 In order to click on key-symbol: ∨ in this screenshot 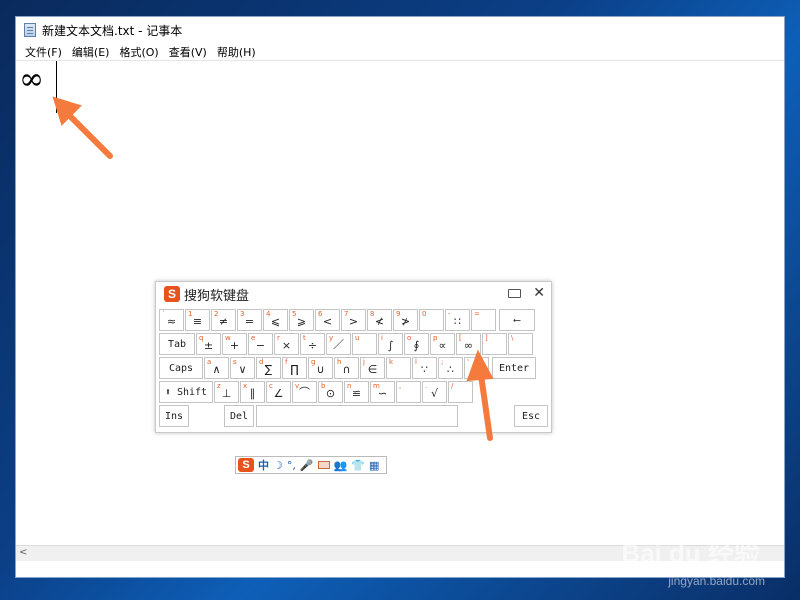, I will do `click(242, 369)`.